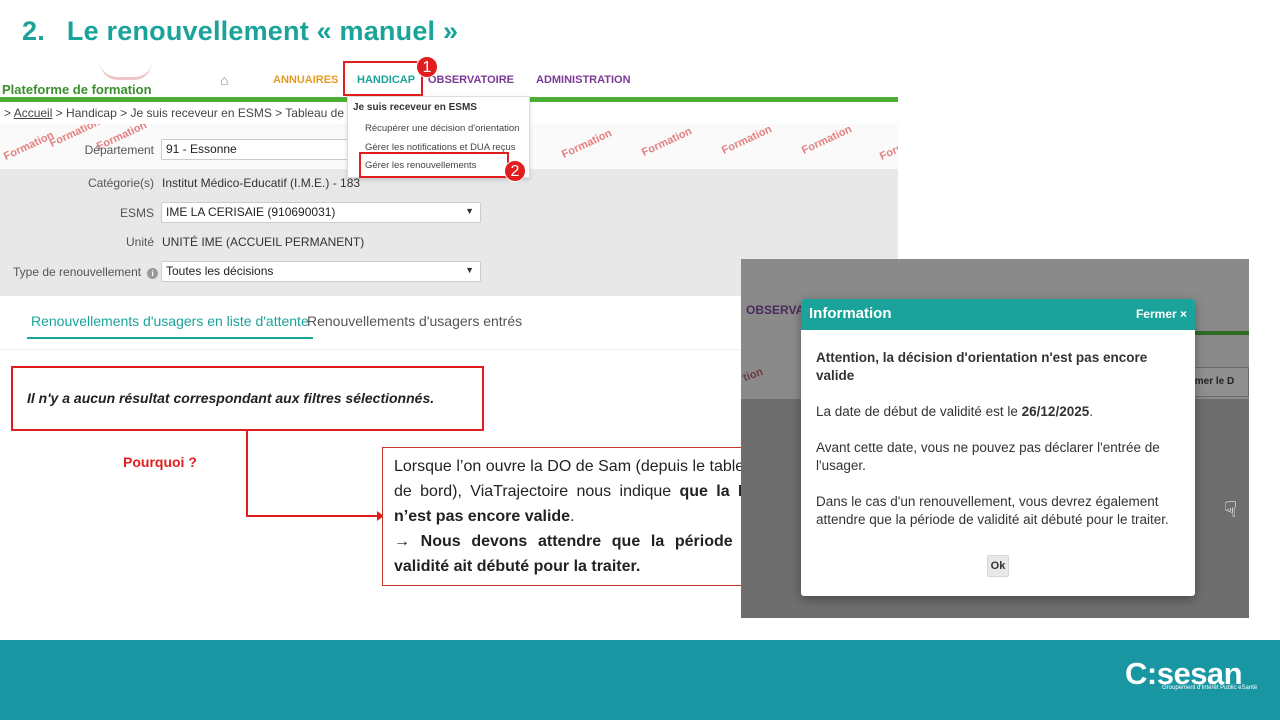  Describe the element at coordinates (998, 566) in the screenshot. I see `modal-ok-button: Ok` at that location.